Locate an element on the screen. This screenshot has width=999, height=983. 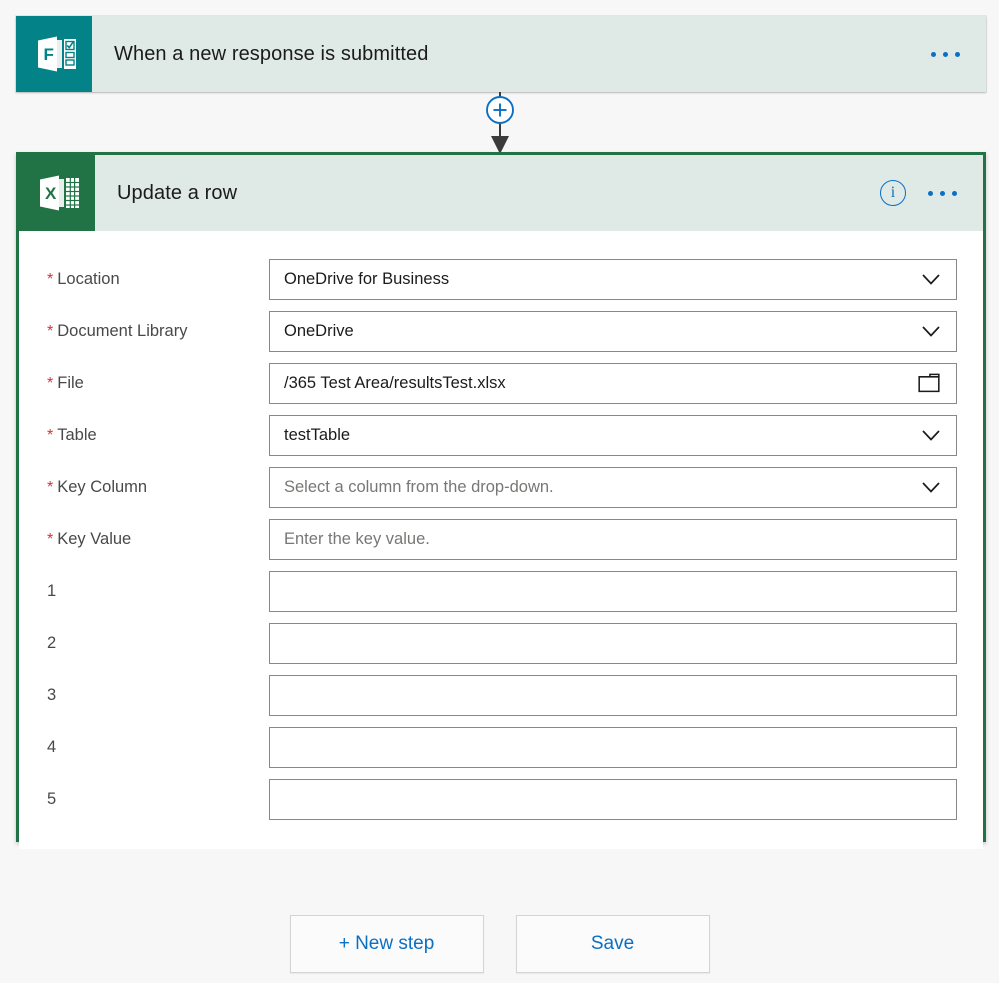
field-label: 1 is located at coordinates (158, 591).